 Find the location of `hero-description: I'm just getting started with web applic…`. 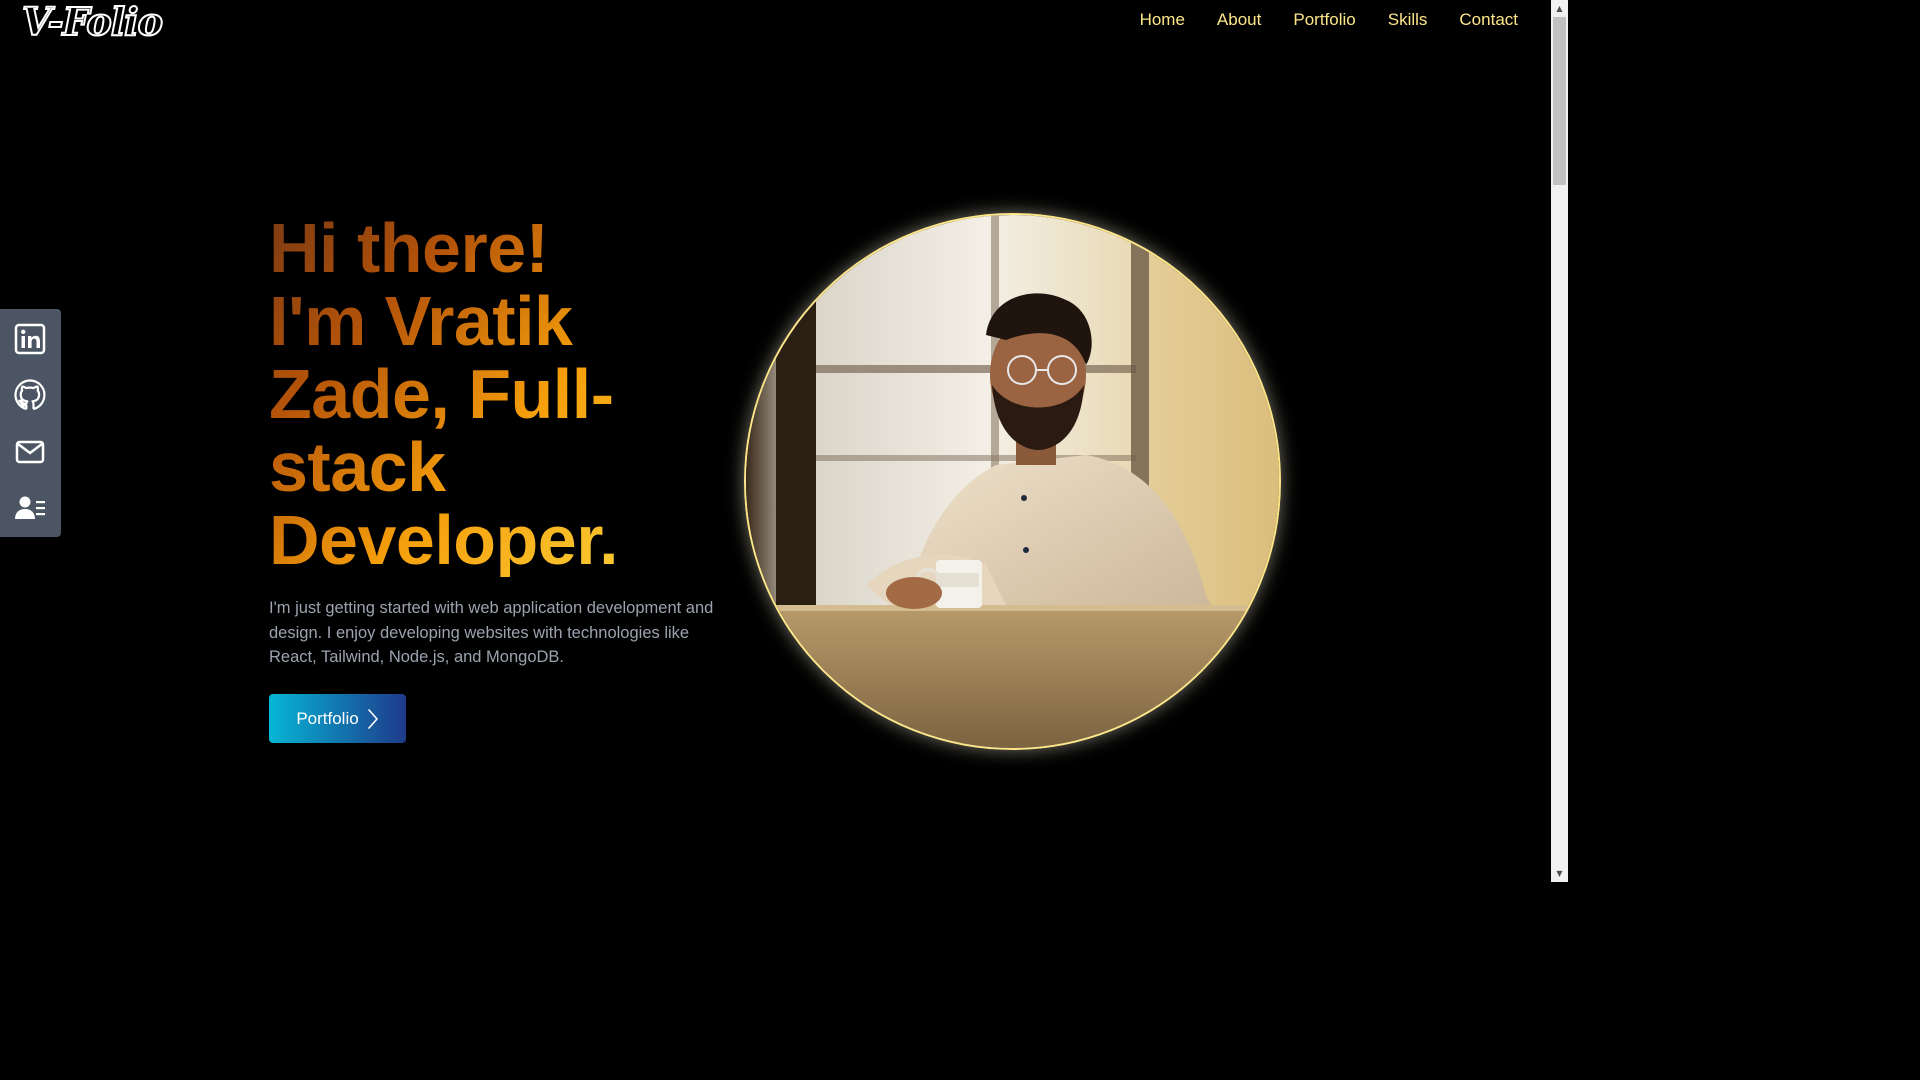

hero-description: I'm just getting started with web applic… is located at coordinates (491, 632).